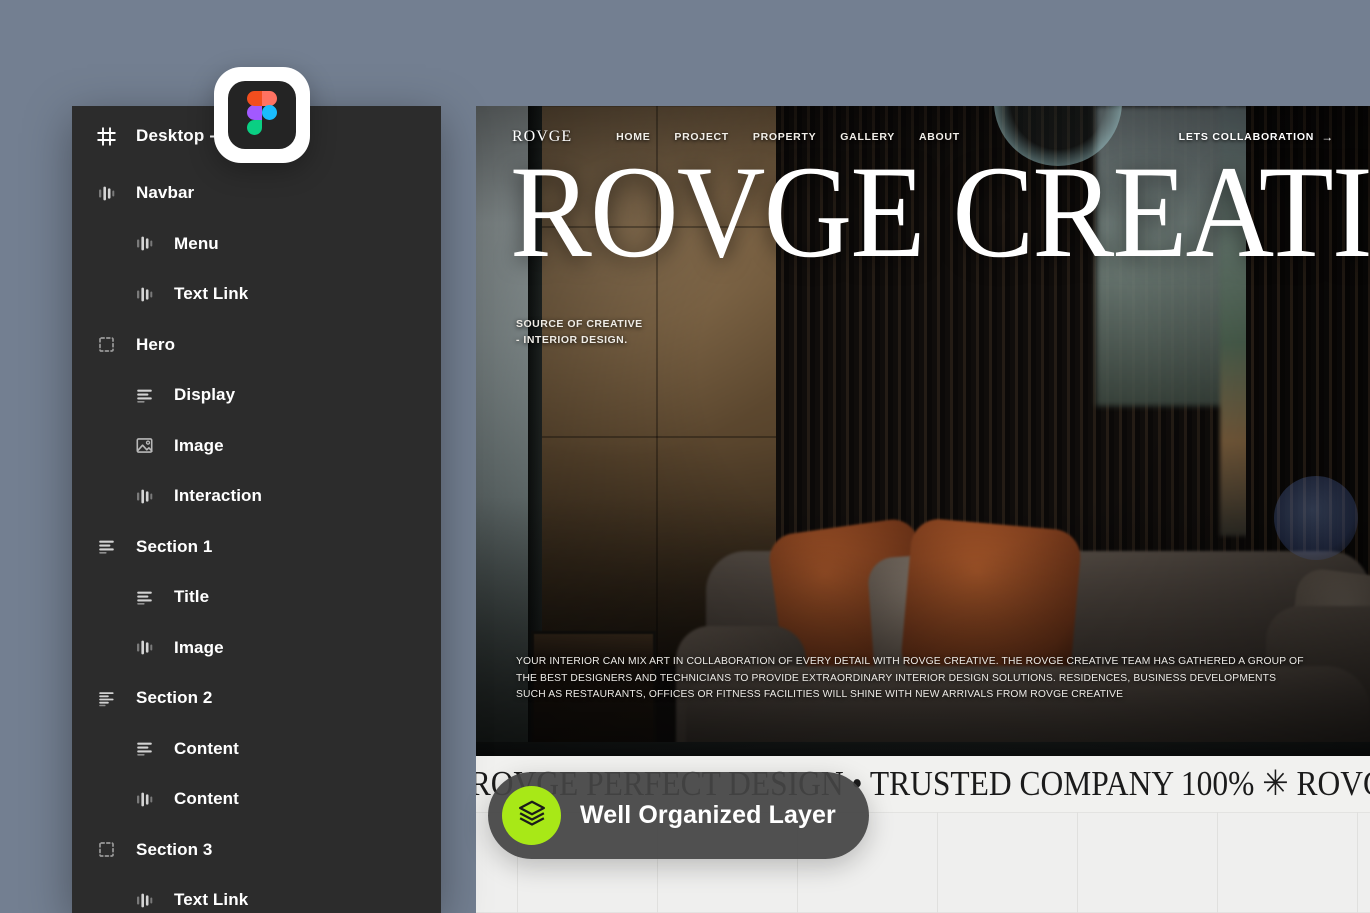 The image size is (1370, 913). Describe the element at coordinates (256, 345) in the screenshot. I see `layer-row-hero: Hero` at that location.